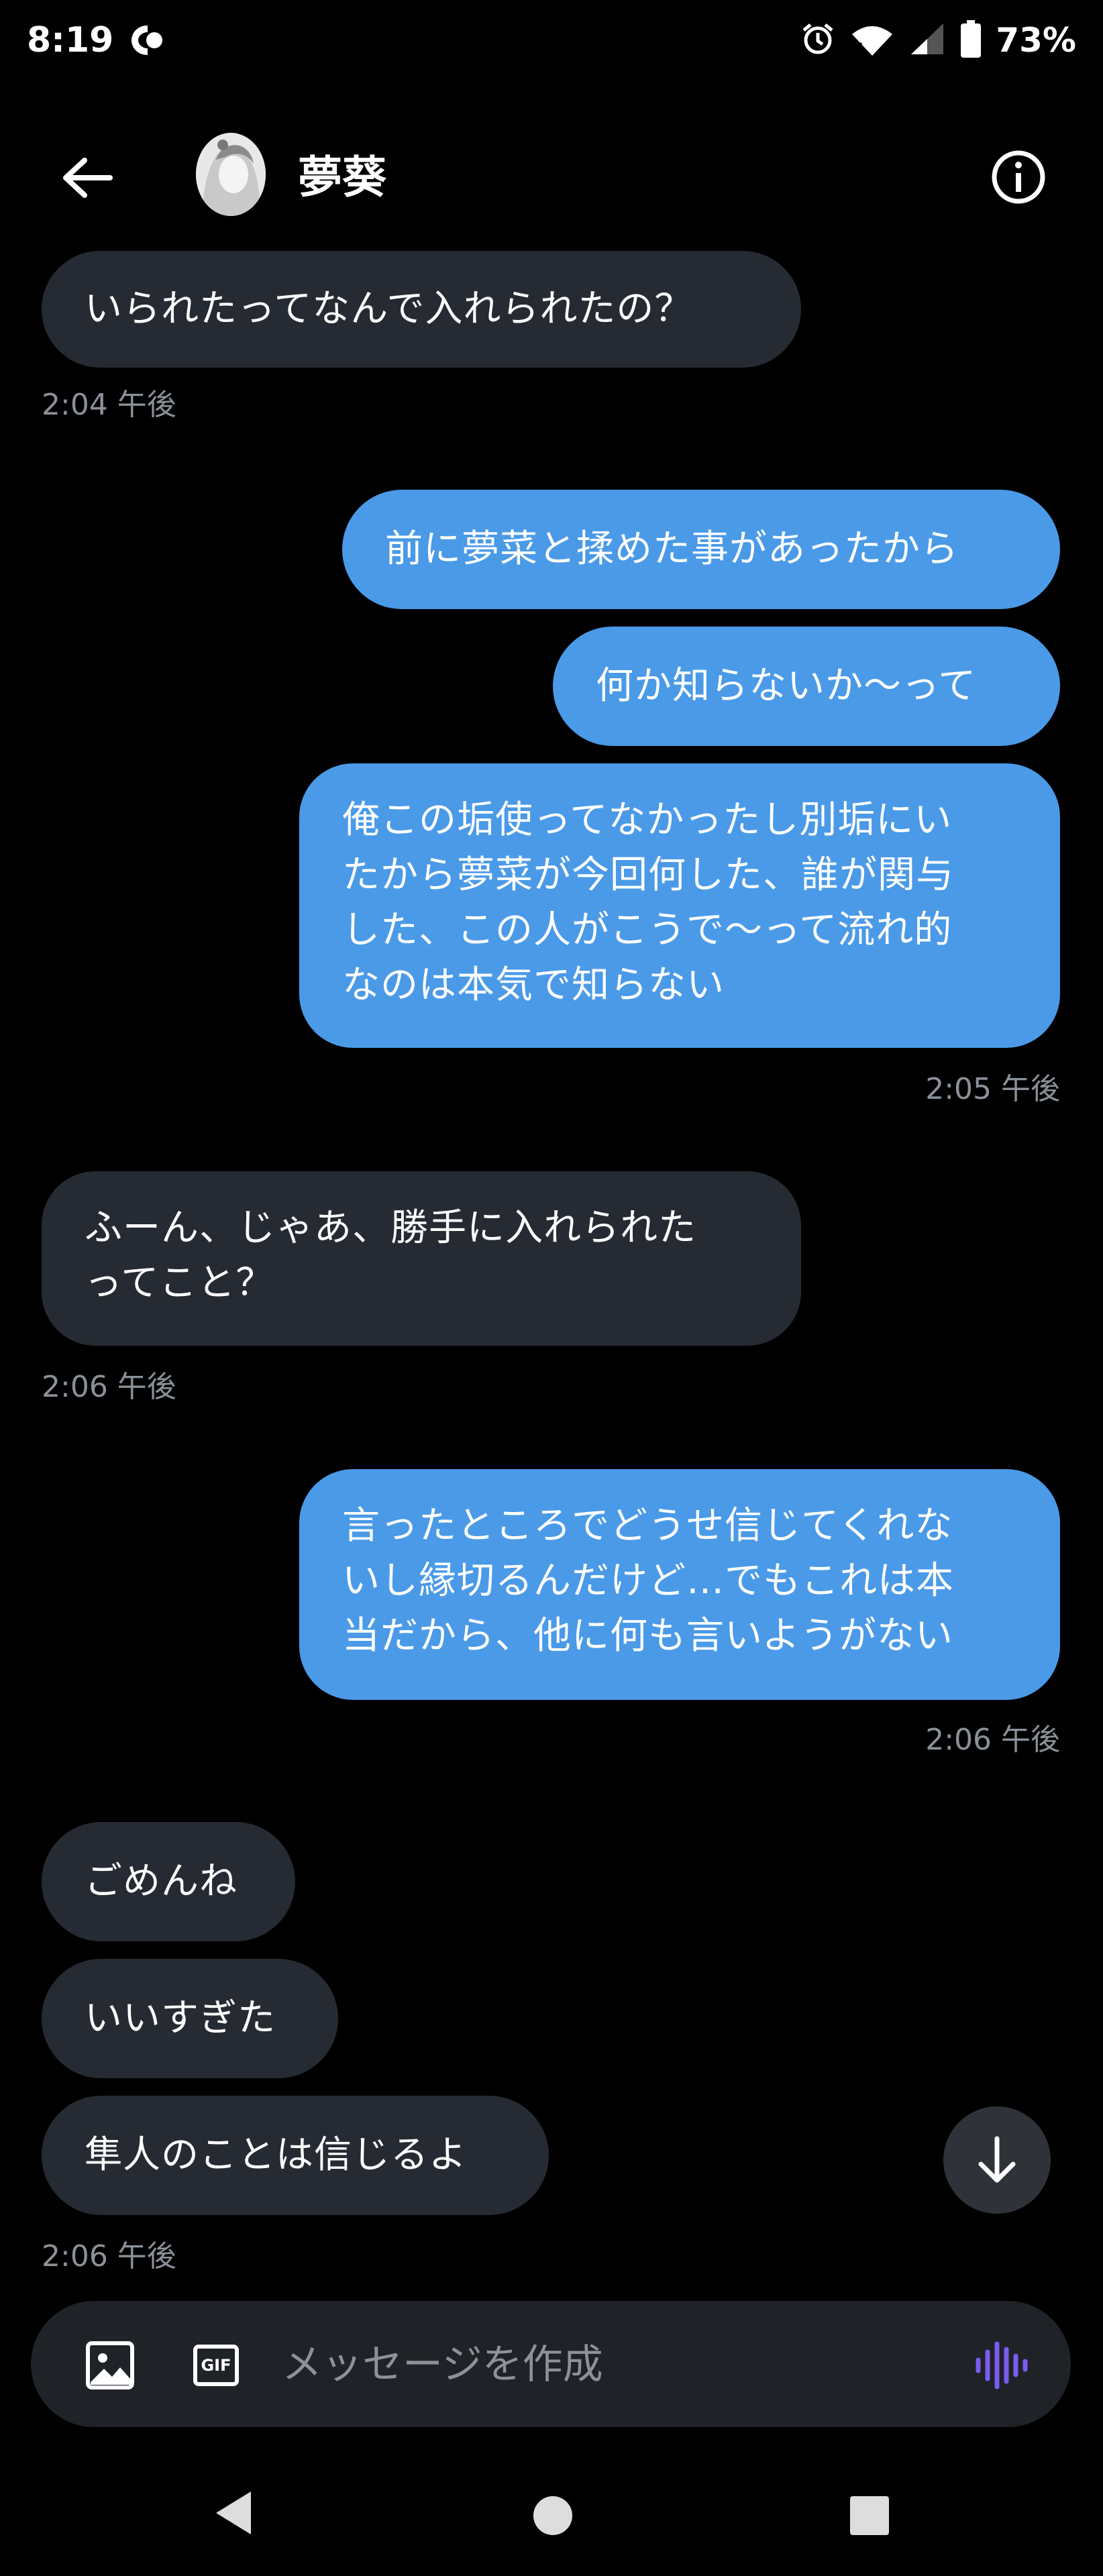 Image resolution: width=1103 pixels, height=2576 pixels. I want to click on nav-home-button, so click(552, 2515).